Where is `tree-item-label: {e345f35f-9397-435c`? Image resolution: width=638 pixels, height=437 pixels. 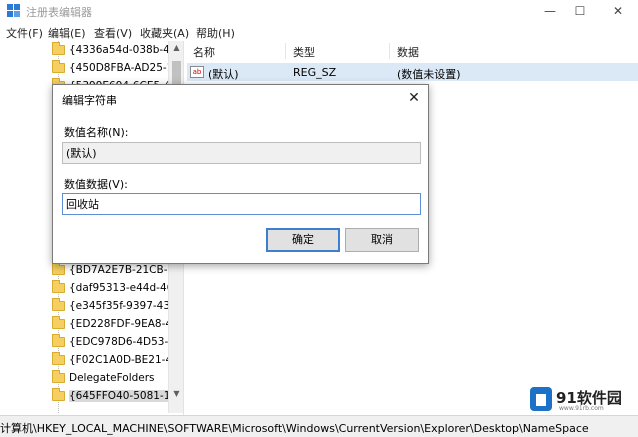
tree-item-label: {e345f35f-9397-435c is located at coordinates (126, 306).